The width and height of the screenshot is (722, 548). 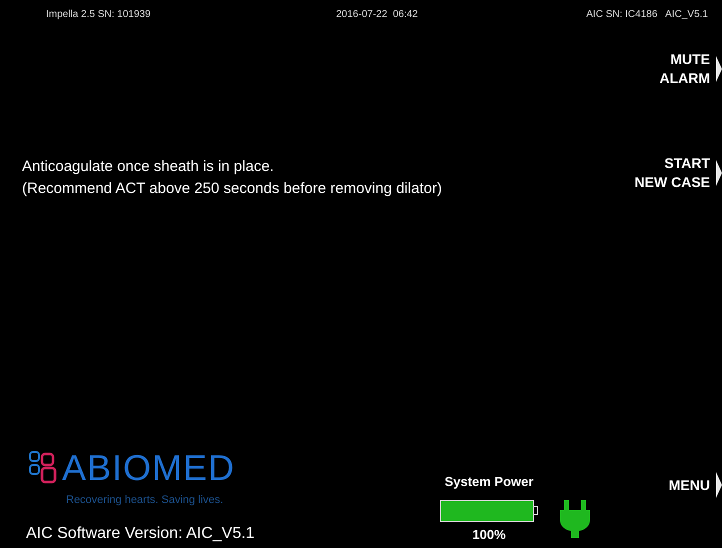 I want to click on logo-icon, so click(x=43, y=468).